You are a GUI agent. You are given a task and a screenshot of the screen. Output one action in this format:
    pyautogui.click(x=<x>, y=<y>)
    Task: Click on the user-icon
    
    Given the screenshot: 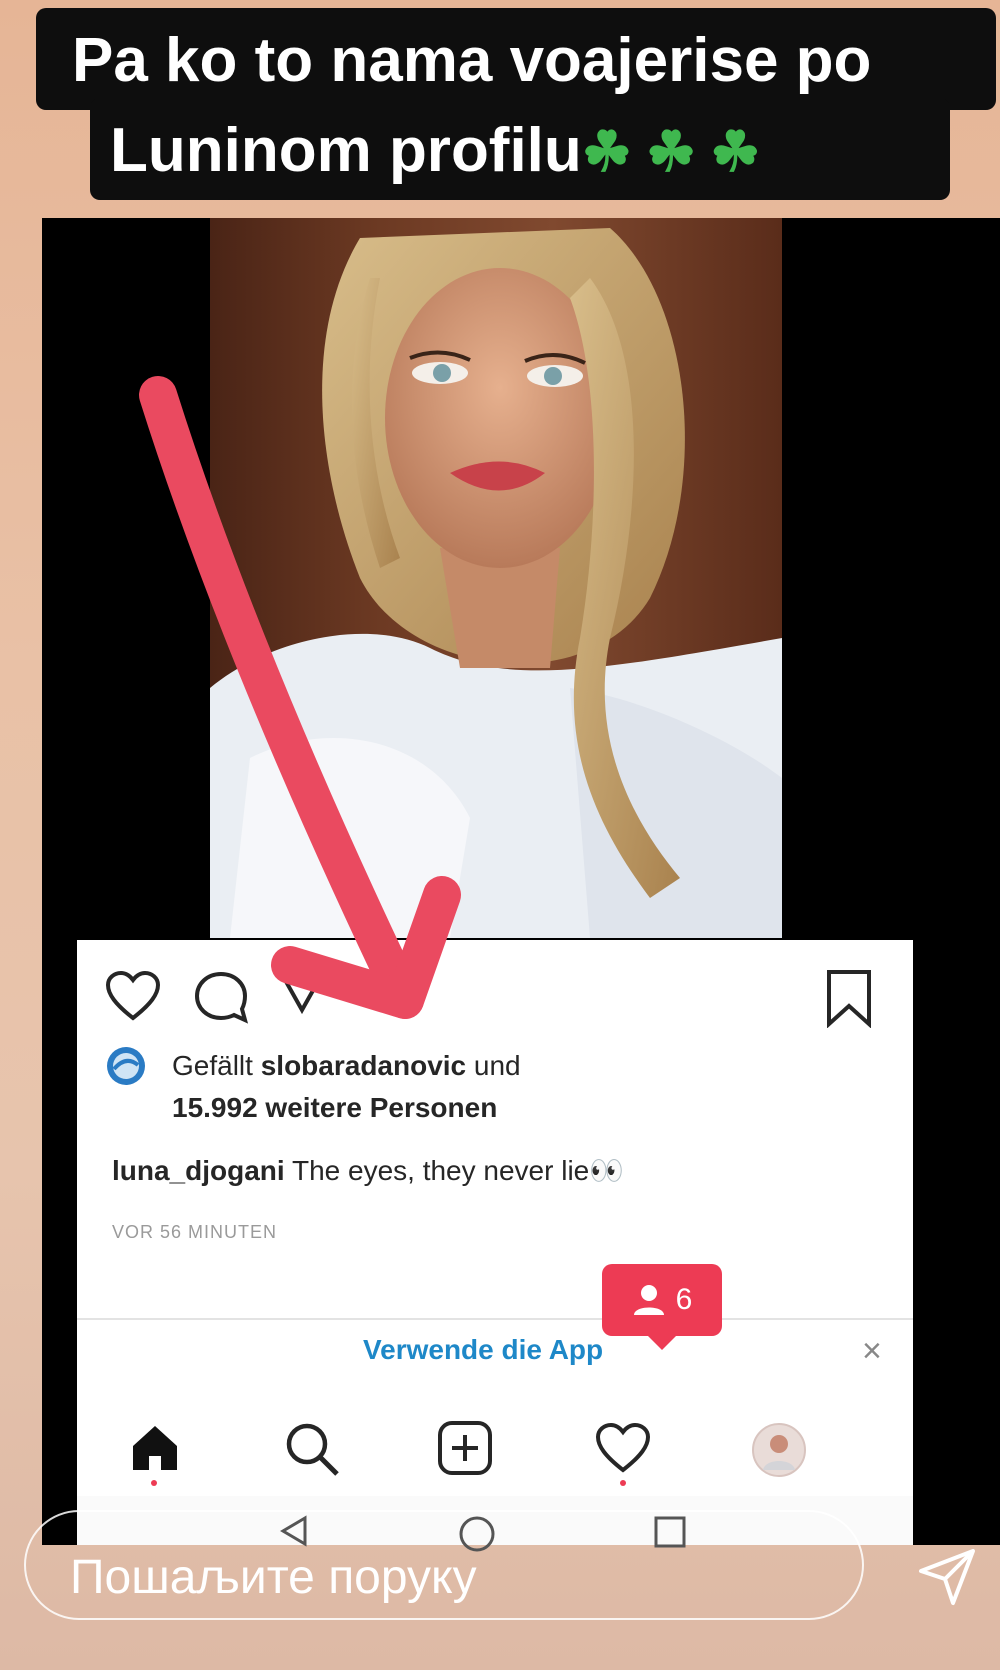 What is the action you would take?
    pyautogui.click(x=648, y=1300)
    